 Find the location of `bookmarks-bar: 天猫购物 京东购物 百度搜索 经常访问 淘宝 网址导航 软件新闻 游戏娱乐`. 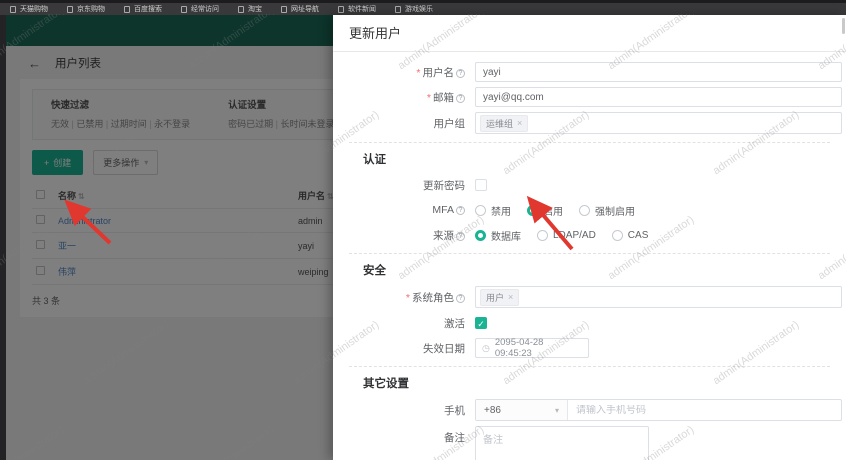

bookmarks-bar: 天猫购物 京东购物 百度搜索 经常访问 淘宝 网址导航 软件新闻 游戏娱乐 is located at coordinates (423, 9).